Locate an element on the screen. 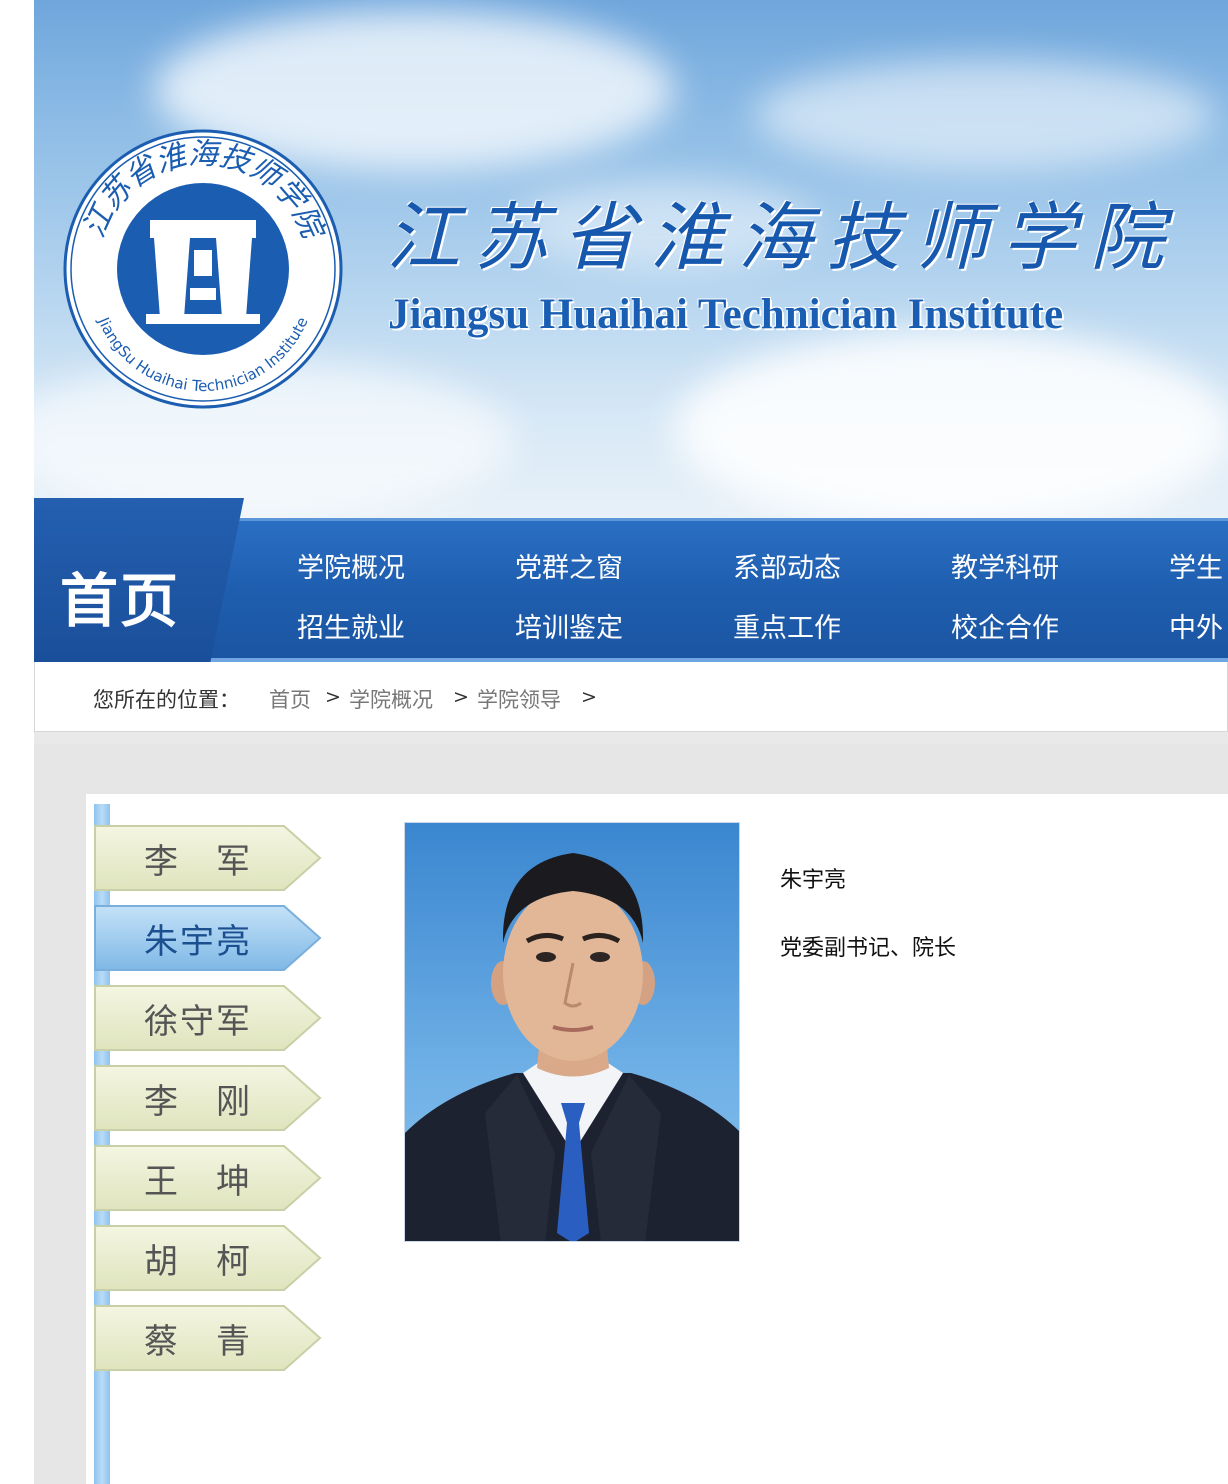 The width and height of the screenshot is (1228, 1484). leader-tab: 李 军 is located at coordinates (208, 858).